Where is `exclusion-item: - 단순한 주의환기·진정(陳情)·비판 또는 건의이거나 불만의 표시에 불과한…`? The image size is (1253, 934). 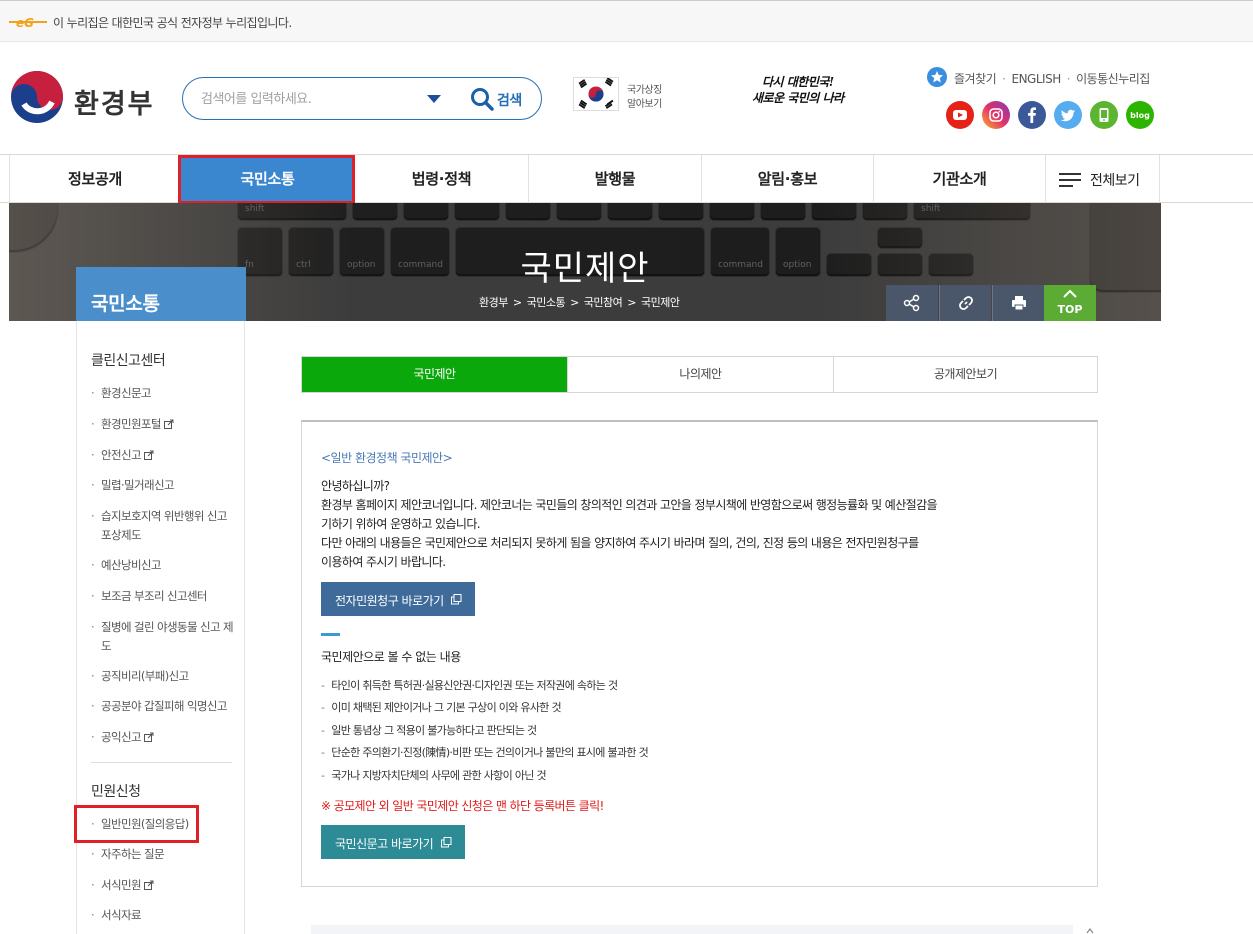 exclusion-item: - 단순한 주의환기·진정(陳情)·비판 또는 건의이거나 불만의 표시에 불과한… is located at coordinates (485, 752).